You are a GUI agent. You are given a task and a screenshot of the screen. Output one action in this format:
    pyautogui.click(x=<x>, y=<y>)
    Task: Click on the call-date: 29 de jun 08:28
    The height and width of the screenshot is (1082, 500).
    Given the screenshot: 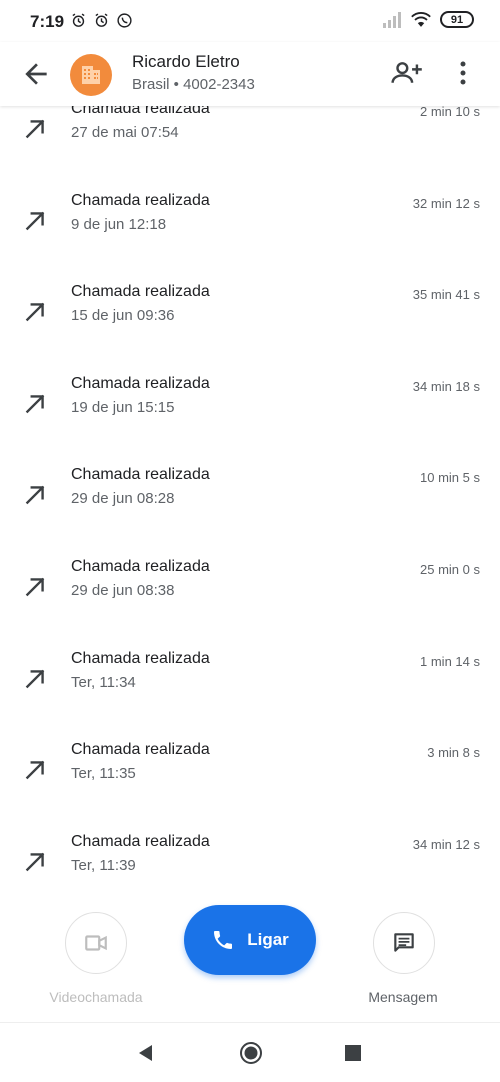 What is the action you would take?
    pyautogui.click(x=123, y=499)
    